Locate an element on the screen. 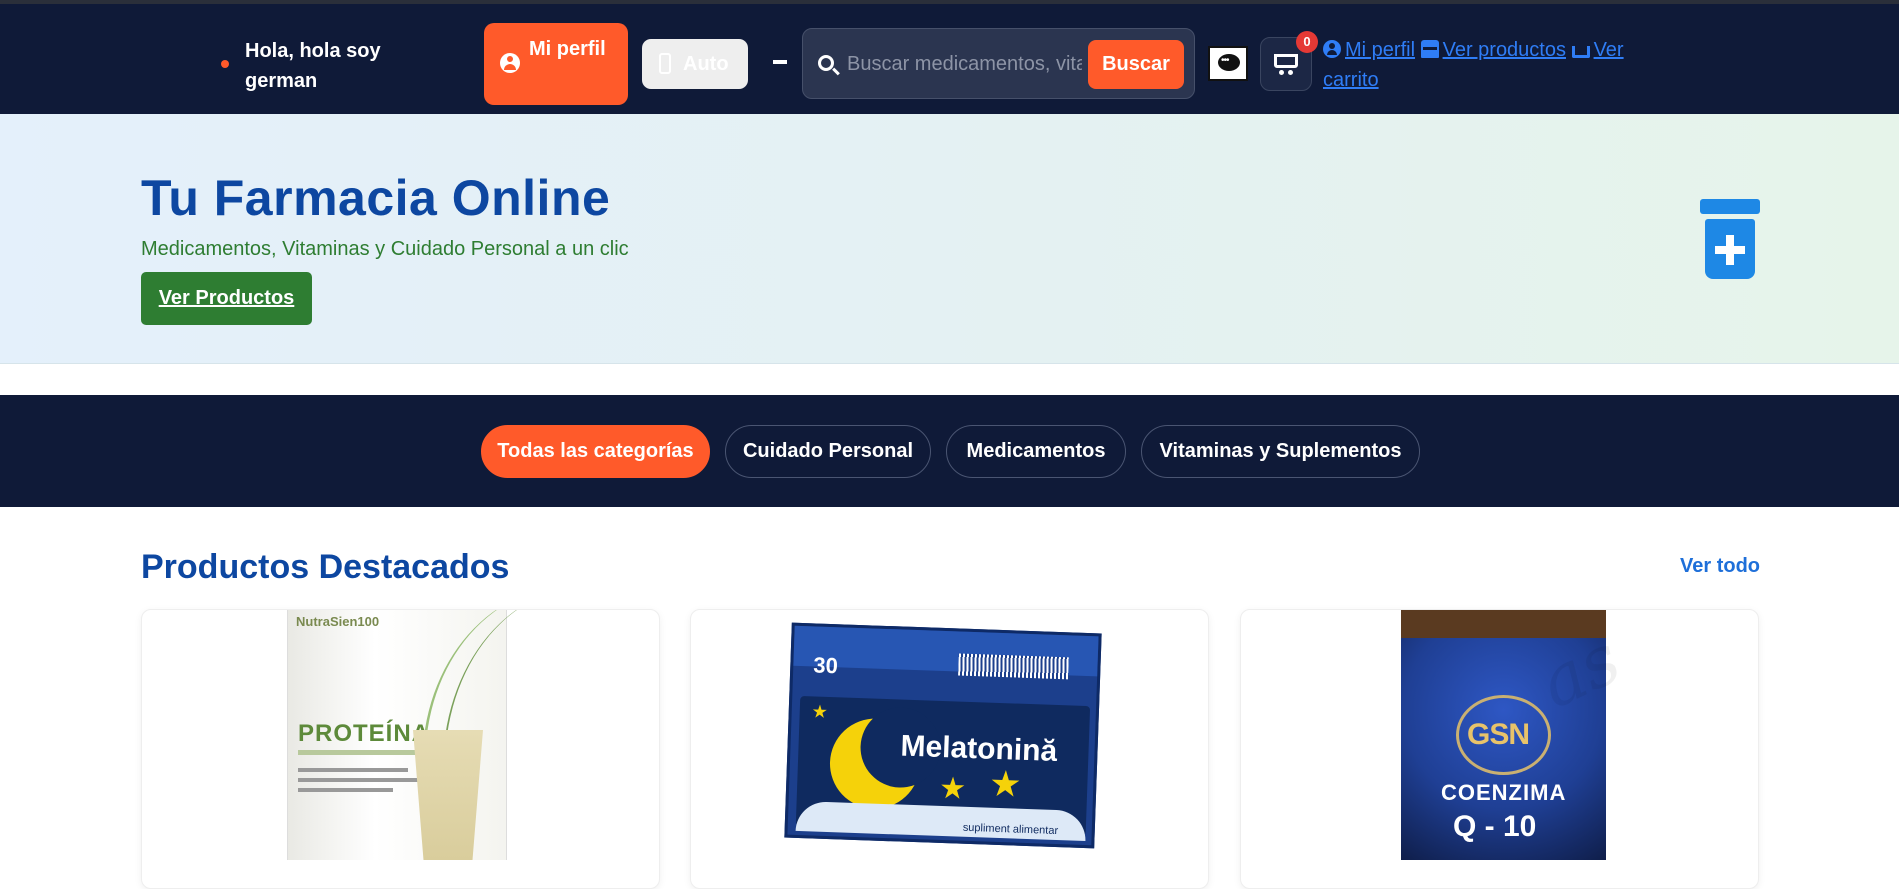 Image resolution: width=1899 pixels, height=889 pixels. user-icon is located at coordinates (1332, 49).